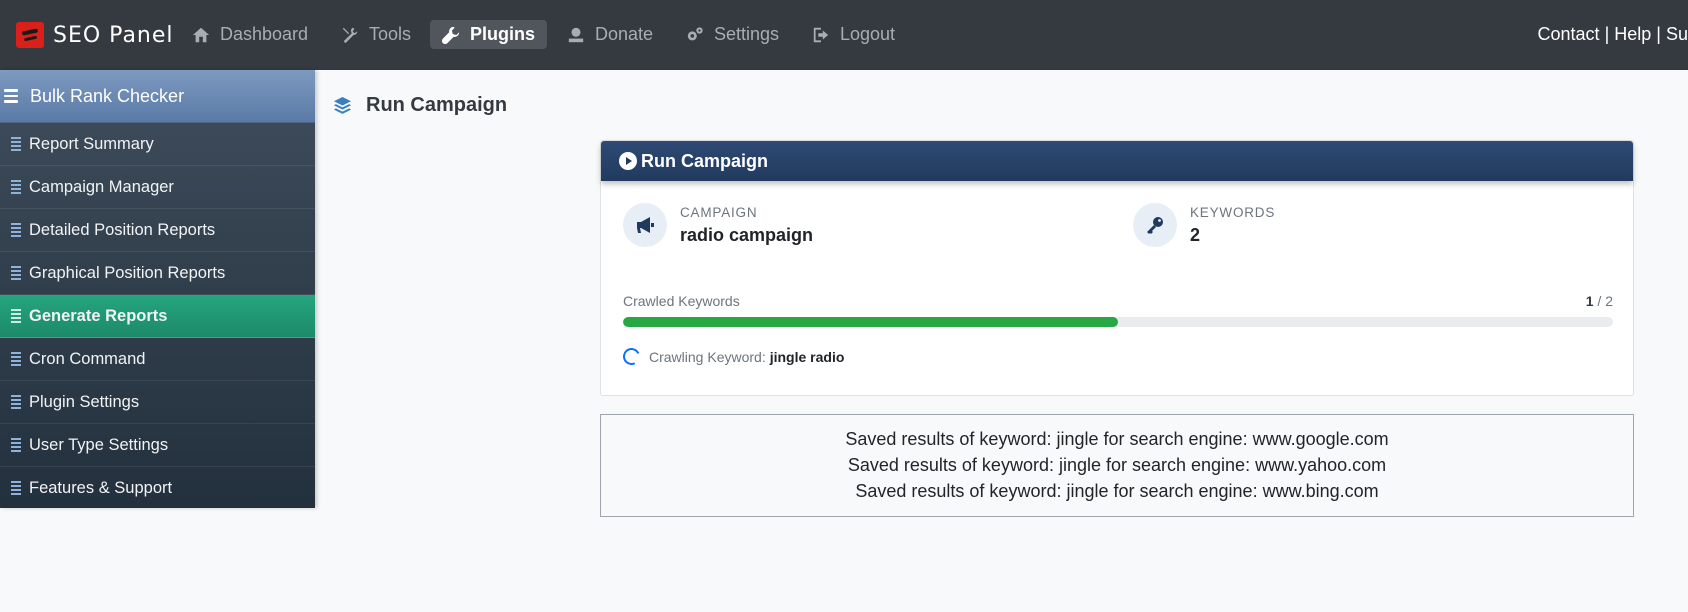 The image size is (1688, 612). What do you see at coordinates (628, 161) in the screenshot?
I see `play-circle-icon` at bounding box center [628, 161].